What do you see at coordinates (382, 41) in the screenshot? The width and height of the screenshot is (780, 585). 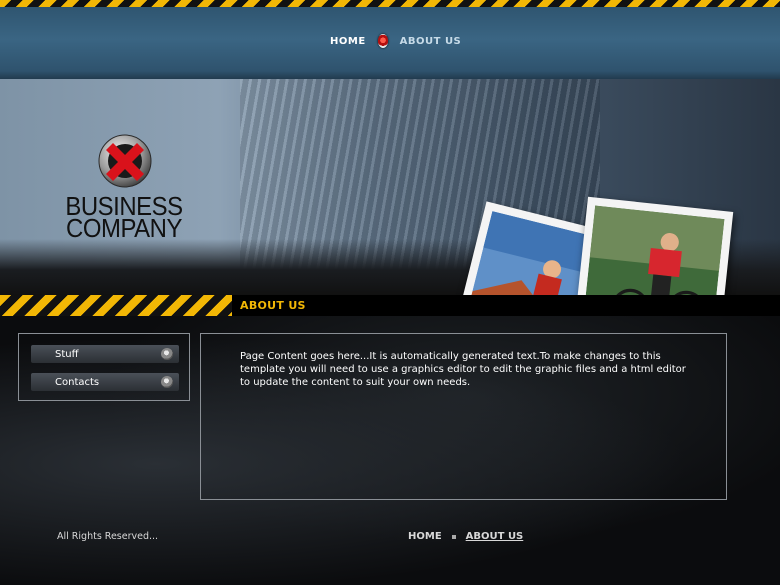 I see `nav-separator-icon` at bounding box center [382, 41].